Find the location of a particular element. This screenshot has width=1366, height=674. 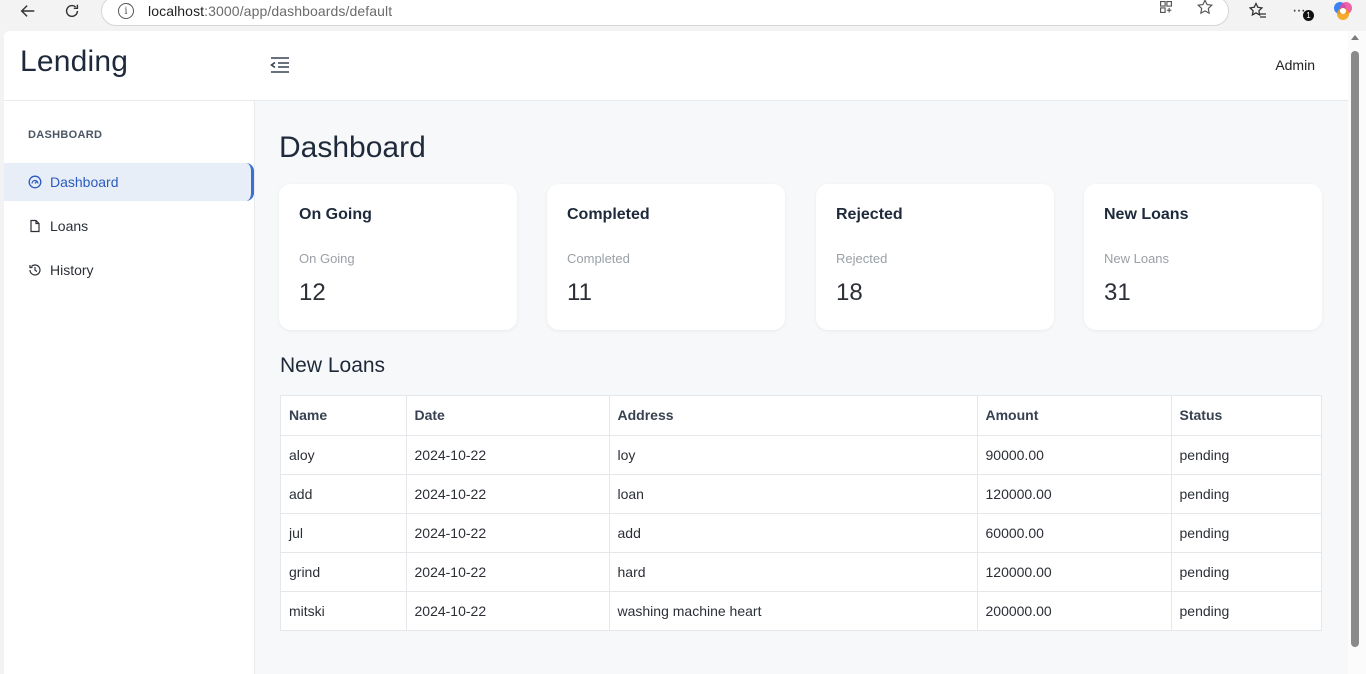

table-row: add 2024-10-22 loan 120000.00 pending is located at coordinates (801, 494).